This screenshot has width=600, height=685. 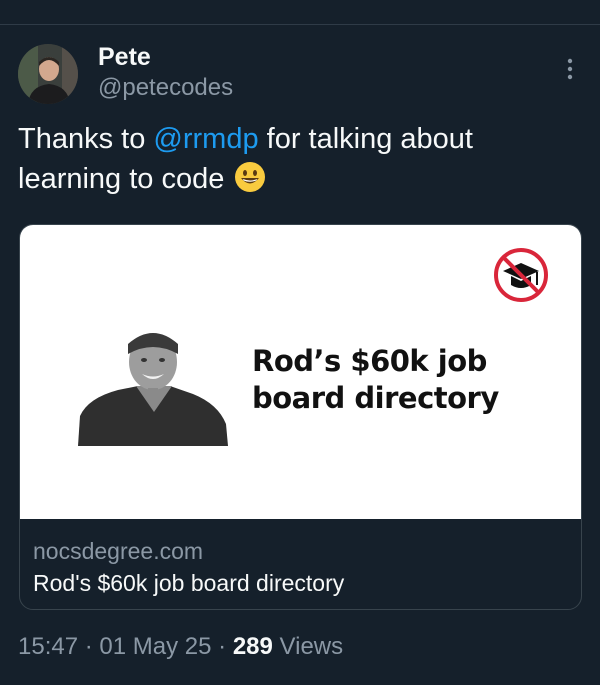 What do you see at coordinates (205, 139) in the screenshot?
I see `mention-link: @rrmdp` at bounding box center [205, 139].